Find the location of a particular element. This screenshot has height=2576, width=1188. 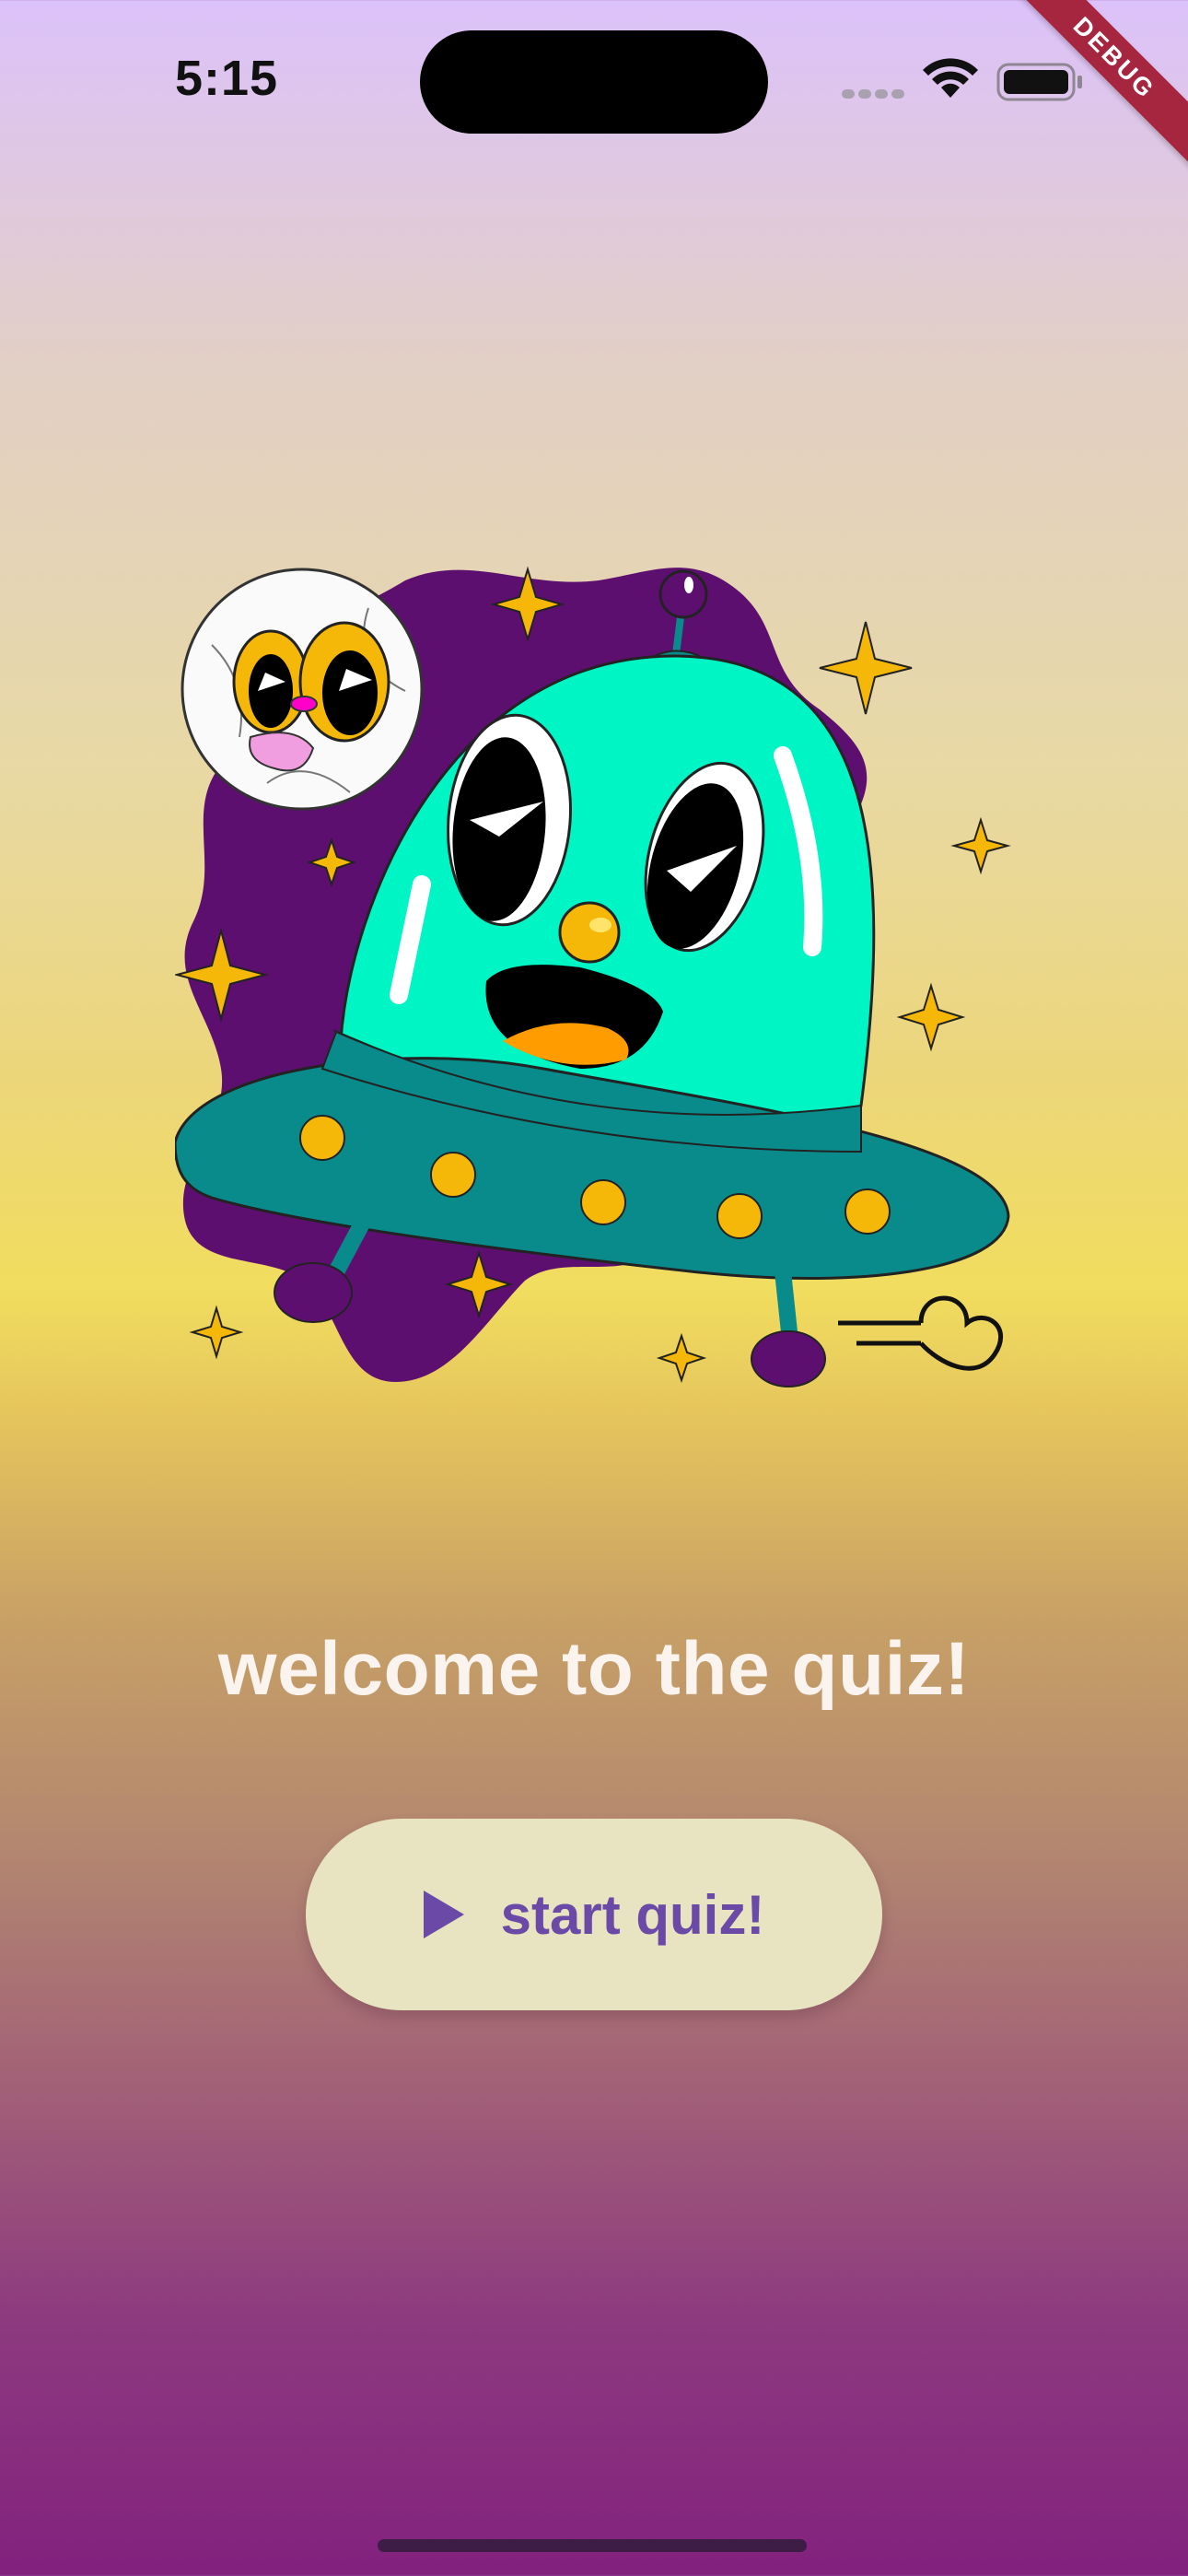

status-bar: 5:15 is located at coordinates (594, 83).